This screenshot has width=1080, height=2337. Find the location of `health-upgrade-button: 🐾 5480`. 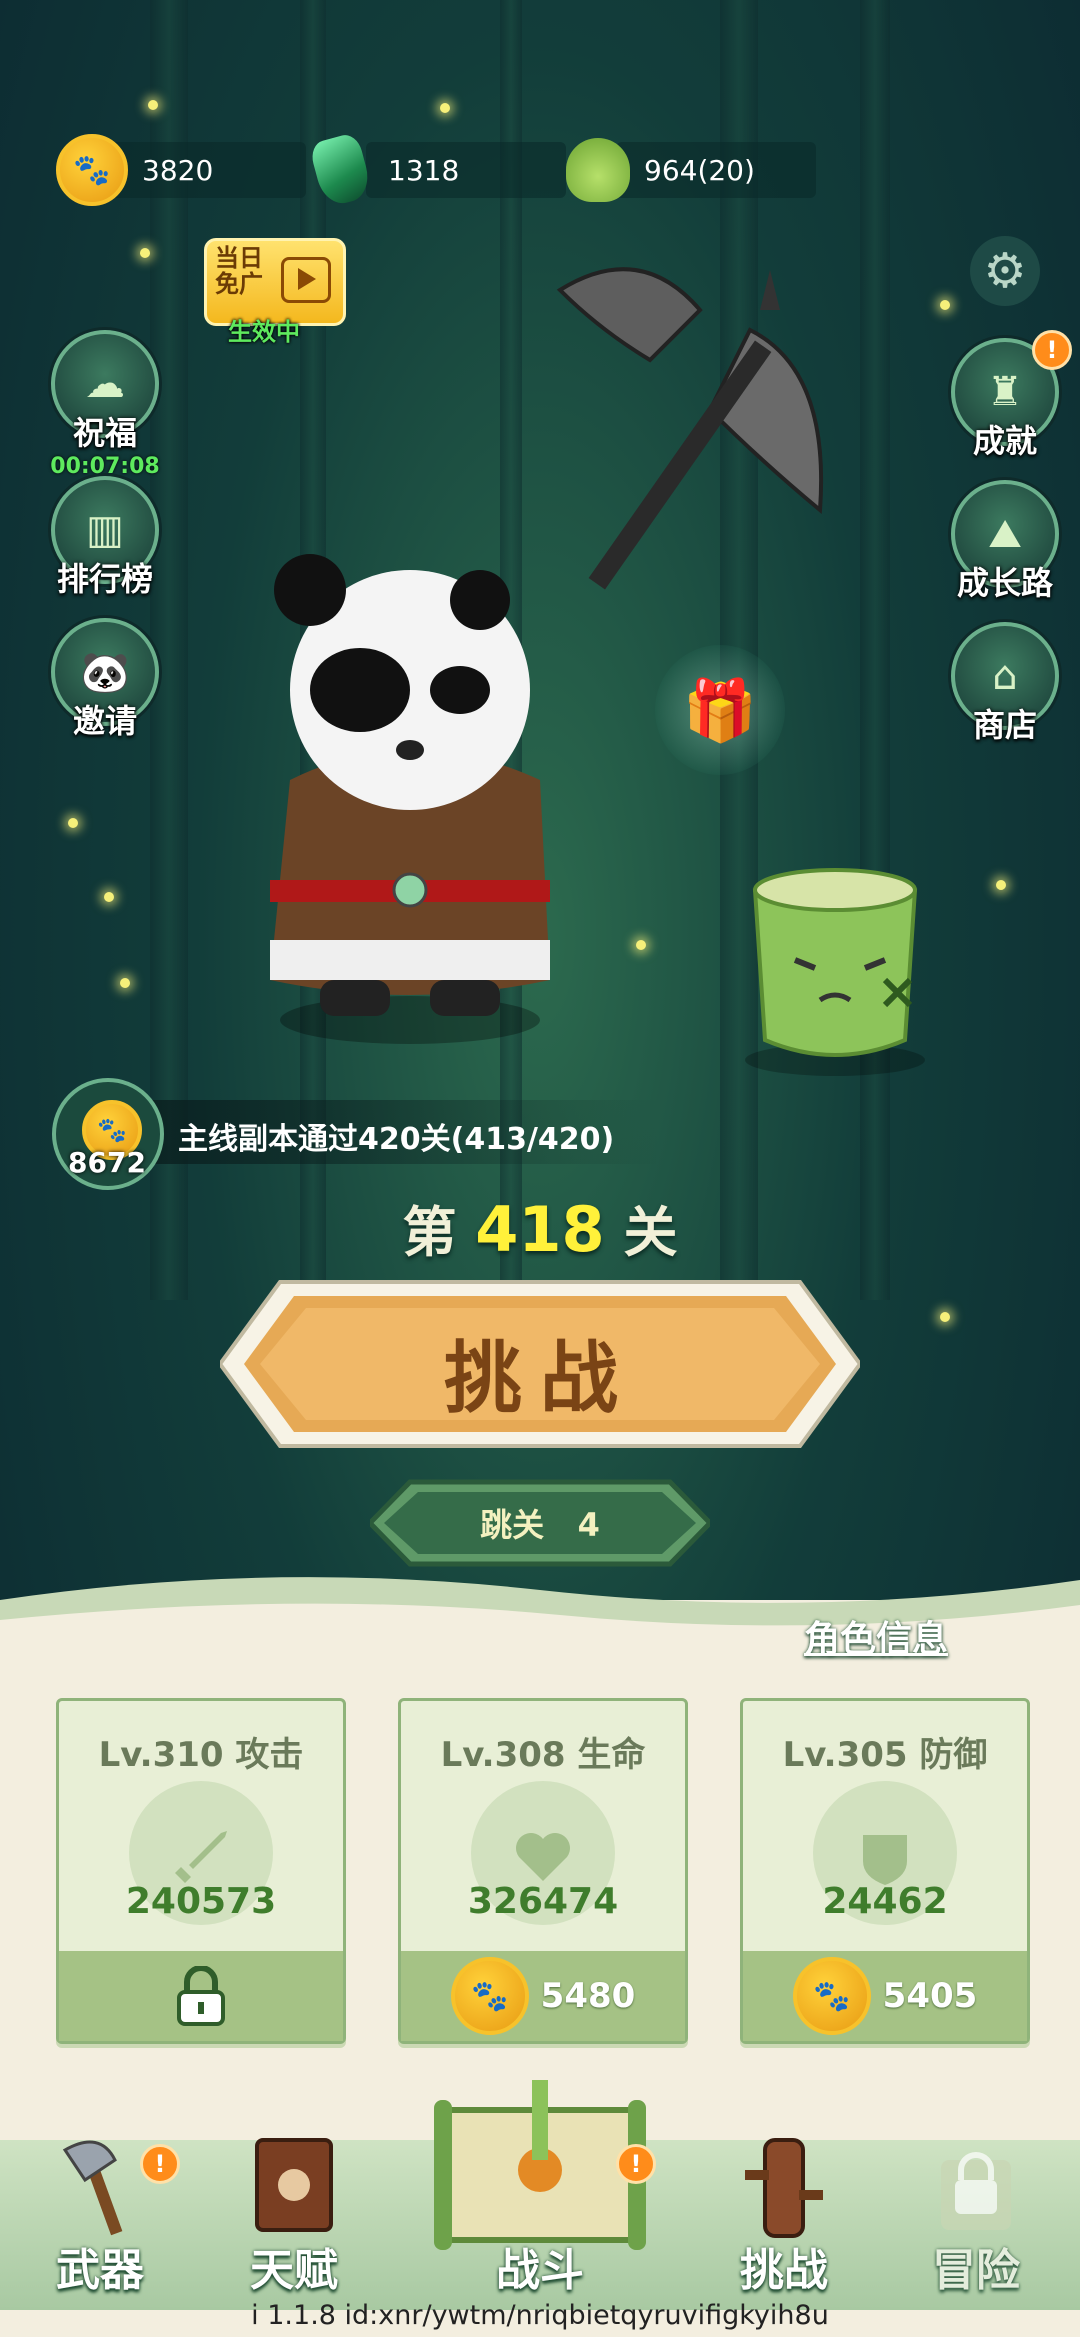

health-upgrade-button: 🐾 5480 is located at coordinates (543, 1996).